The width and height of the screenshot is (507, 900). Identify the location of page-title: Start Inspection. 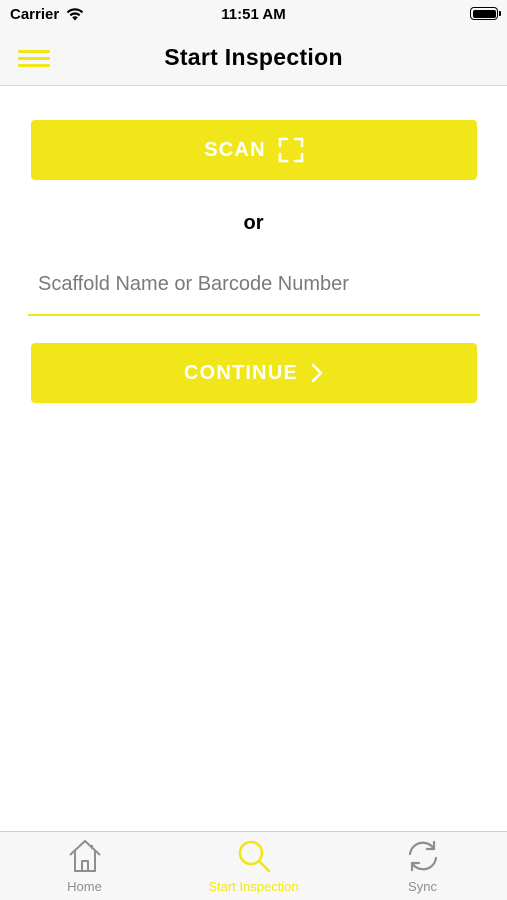
(253, 57).